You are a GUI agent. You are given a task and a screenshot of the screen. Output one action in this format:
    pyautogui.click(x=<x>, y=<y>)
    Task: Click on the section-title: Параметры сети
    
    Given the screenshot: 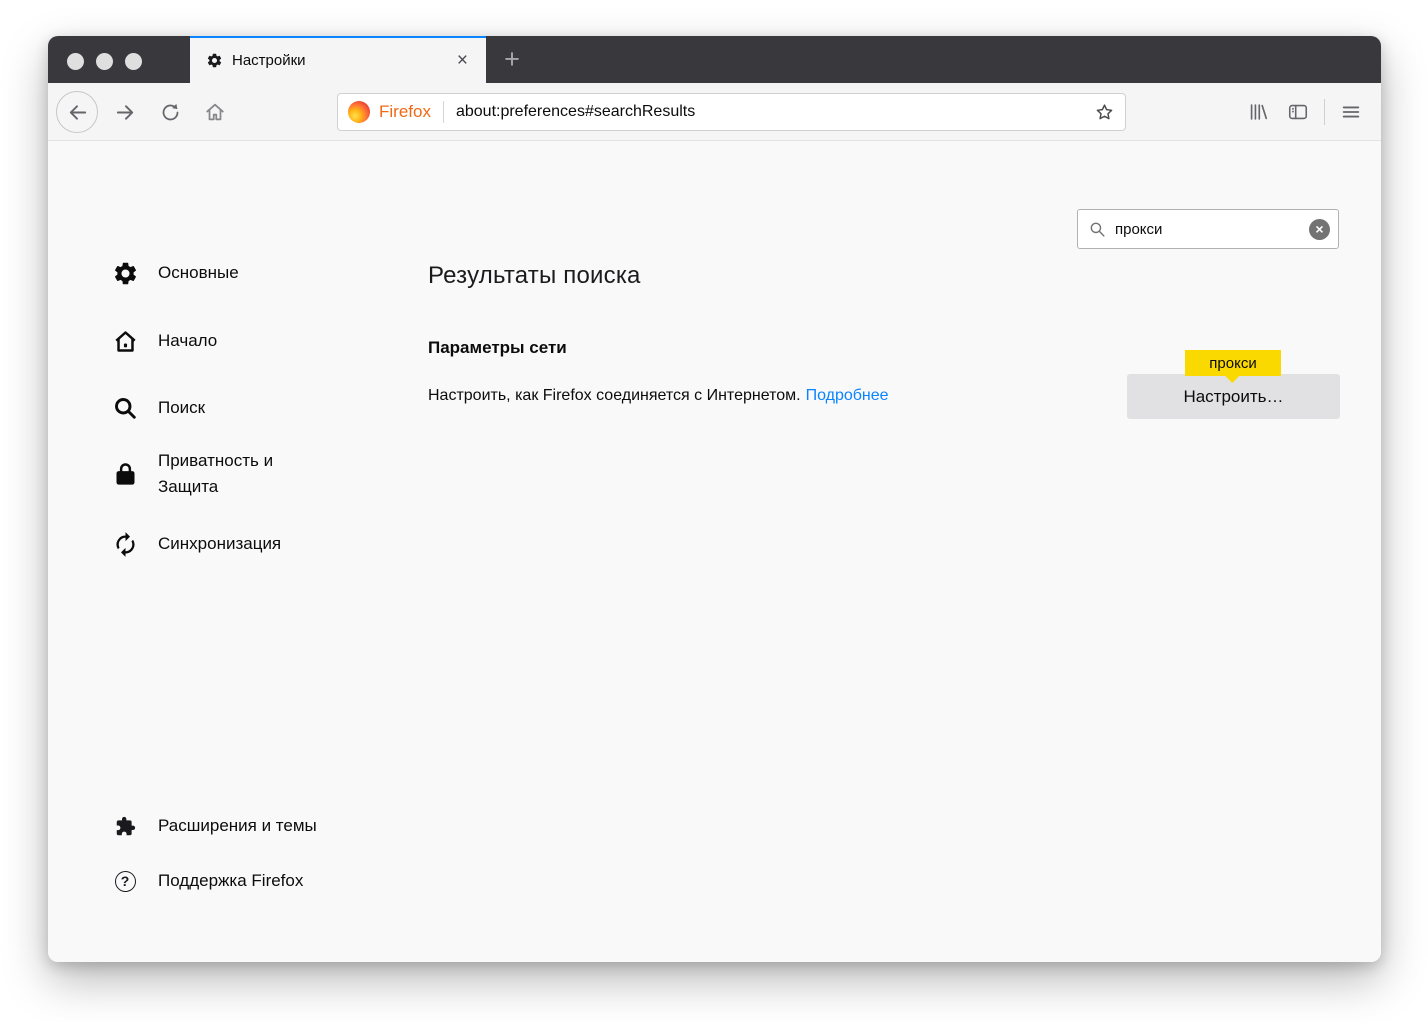 What is the action you would take?
    pyautogui.click(x=497, y=347)
    